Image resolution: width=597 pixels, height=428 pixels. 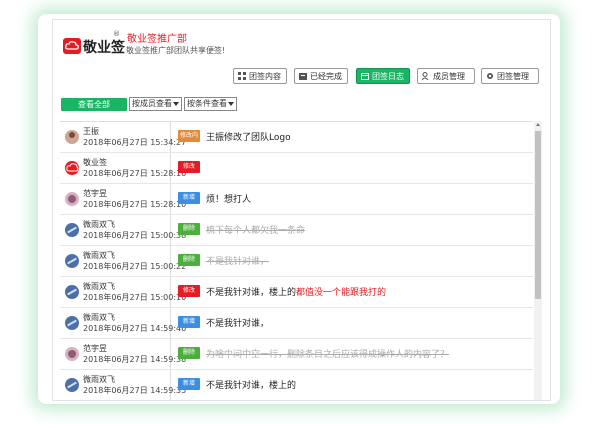 I want to click on log-content: 不是我针对谁，楼上的, so click(x=251, y=386).